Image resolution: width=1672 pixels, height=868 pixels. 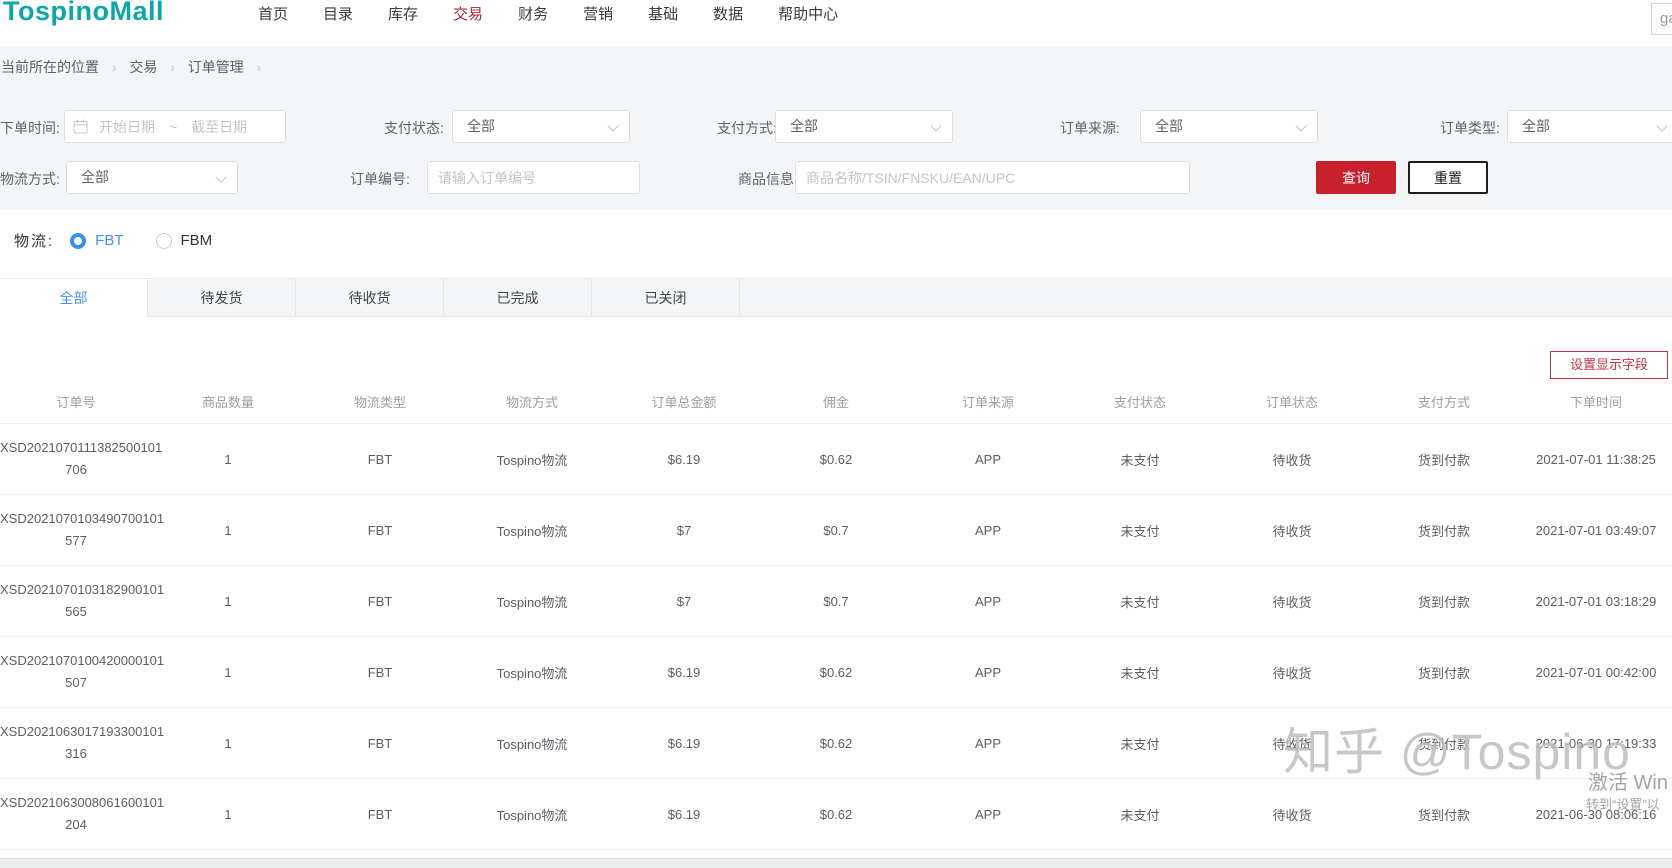 What do you see at coordinates (1470, 128) in the screenshot?
I see `order-type-label: 订单类型:` at bounding box center [1470, 128].